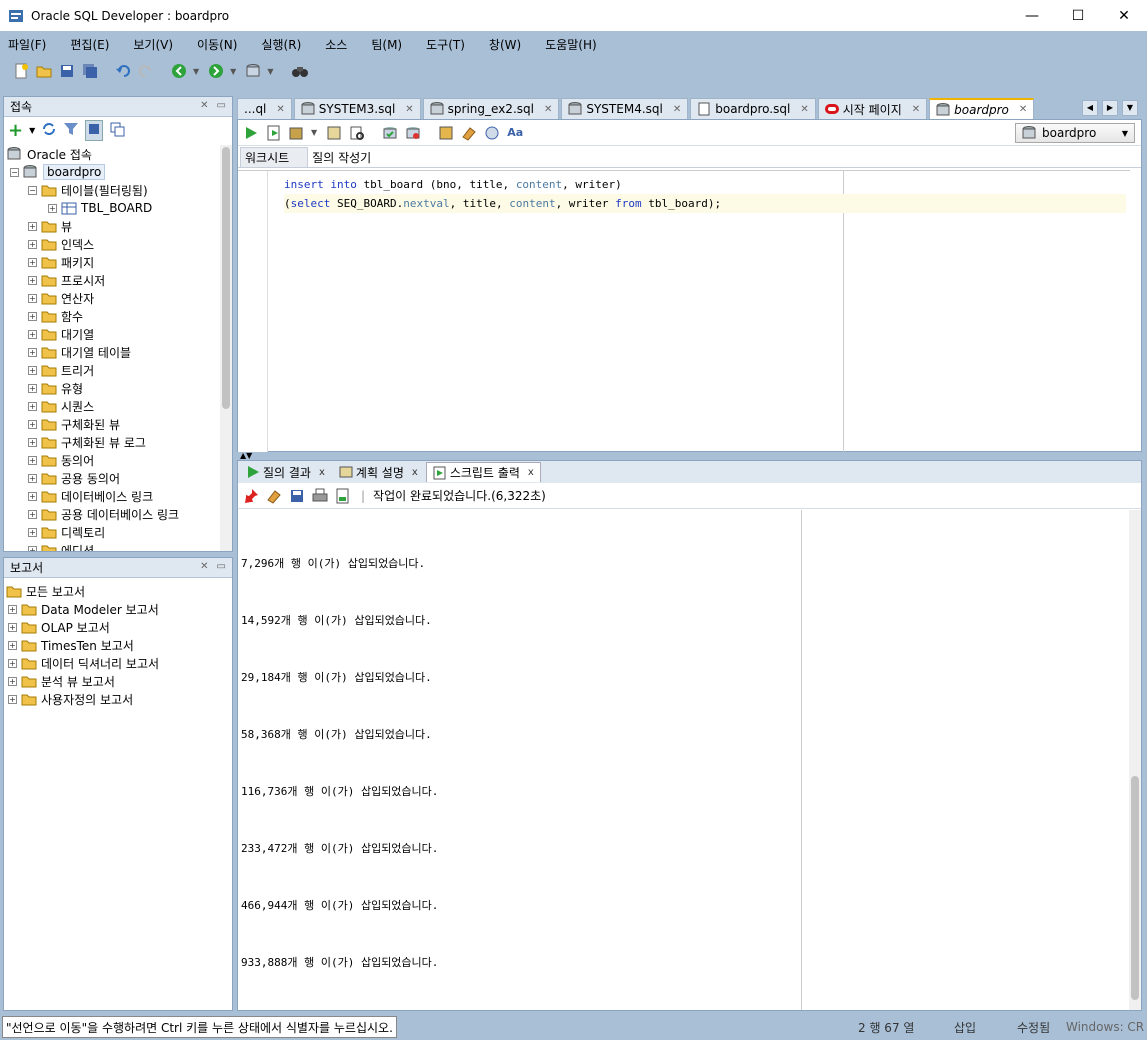  I want to click on refresh-icon, so click(49, 130).